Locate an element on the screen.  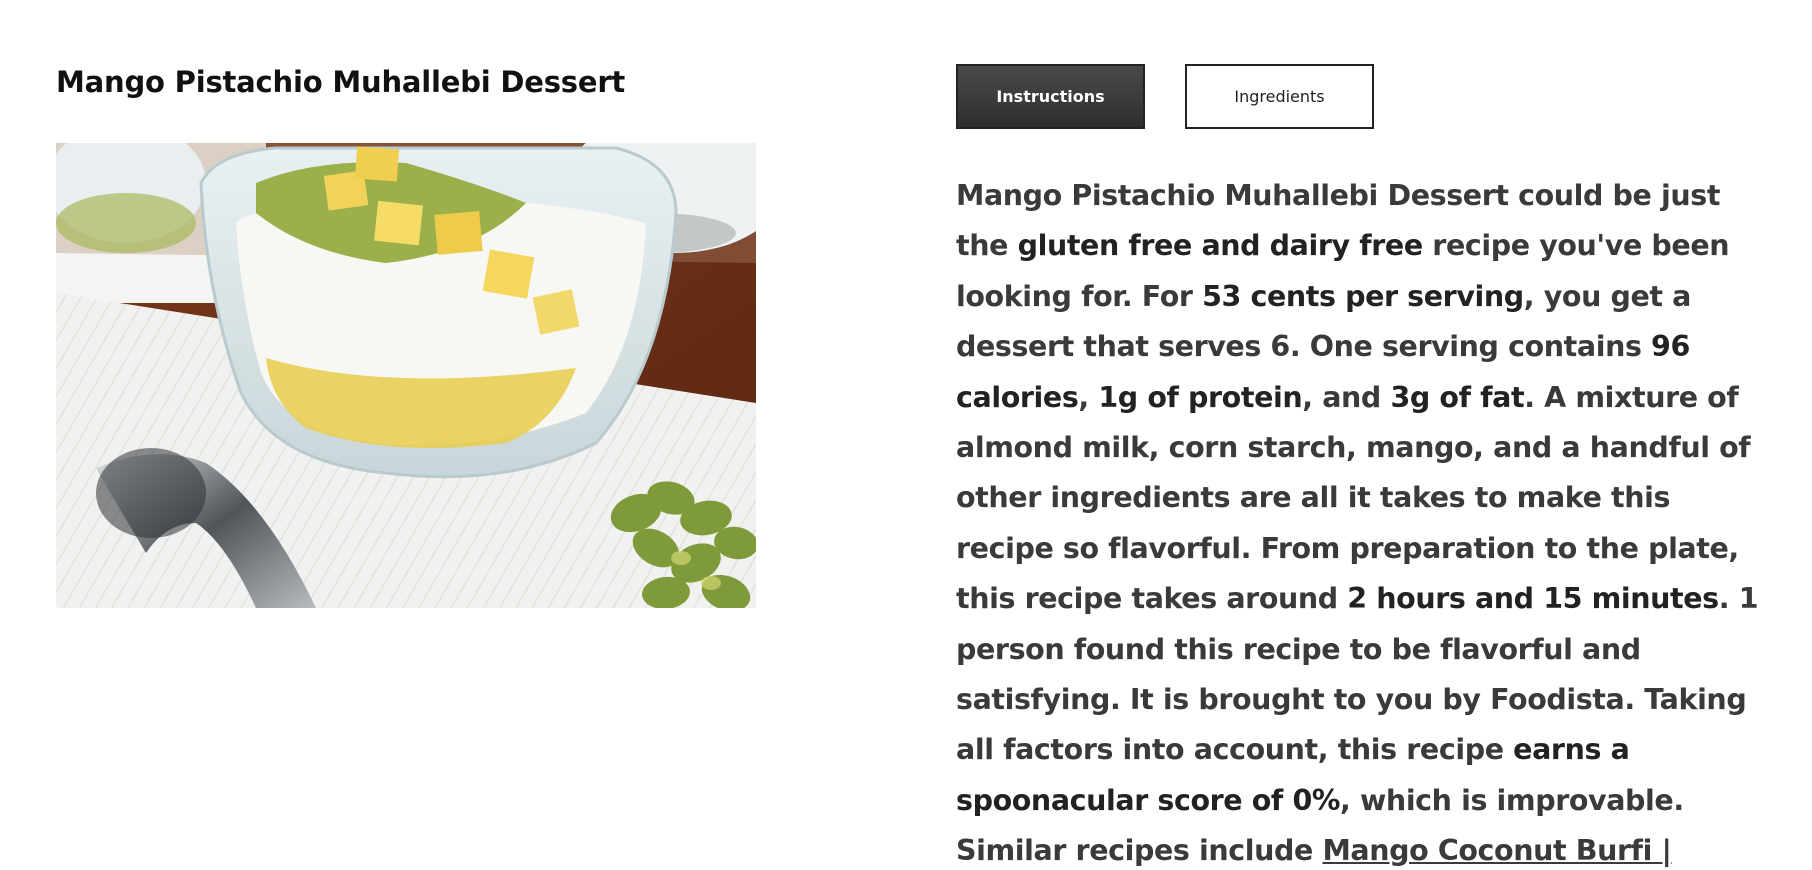
tab-instructions: Instructions is located at coordinates (1050, 96).